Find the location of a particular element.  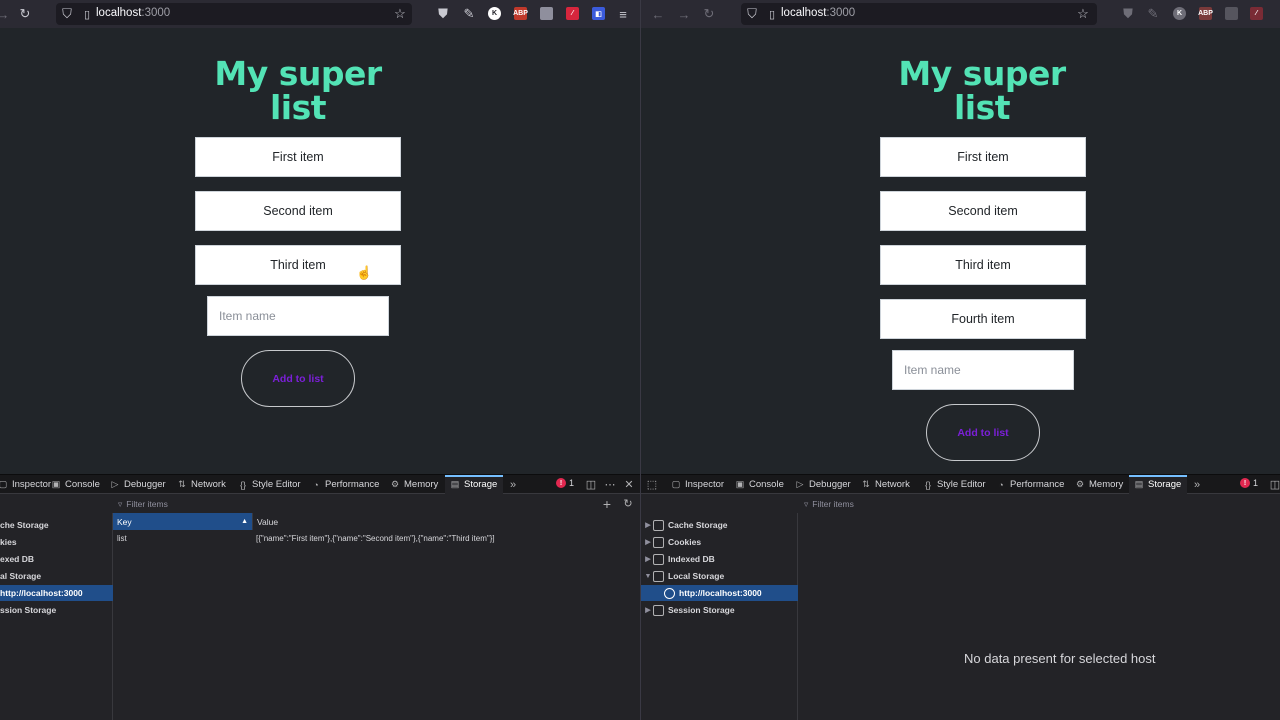

browser-toolbar: → ↻ ⛉ ▯ localhost:3000 ☆ ⛊ ✎ K ABP ⁄ ◧ ≡ is located at coordinates (320, 14).